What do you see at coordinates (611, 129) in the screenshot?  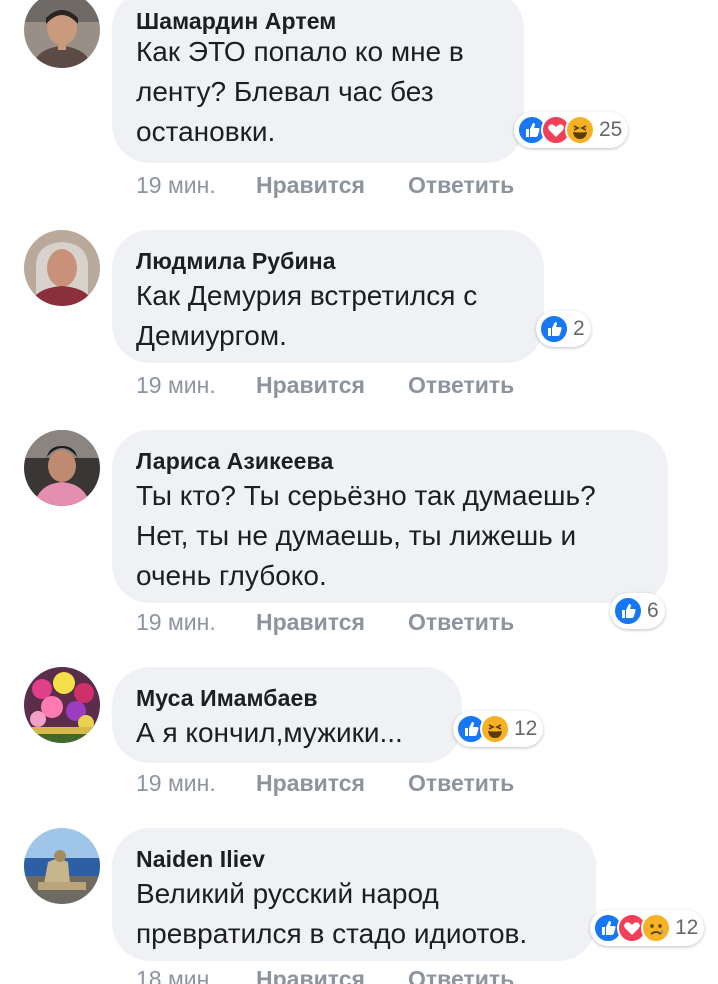 I see `reaction-count: 25` at bounding box center [611, 129].